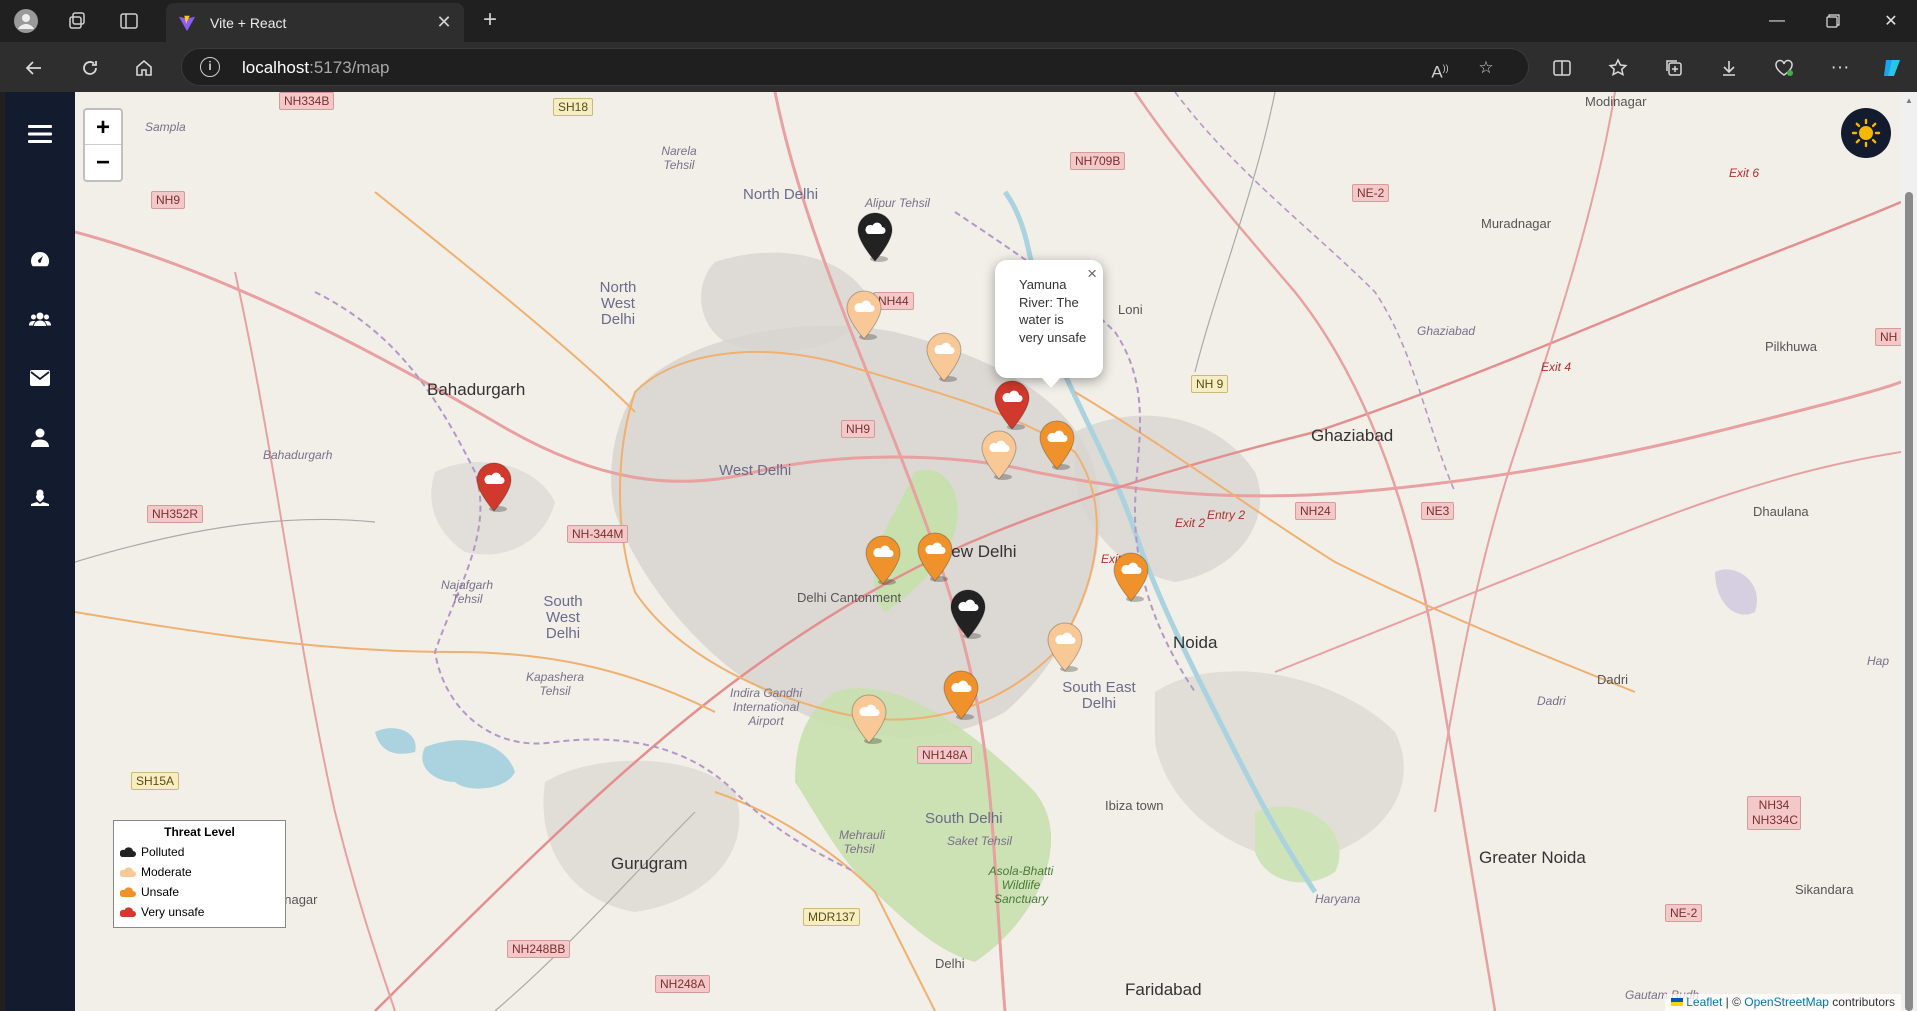  What do you see at coordinates (199, 832) in the screenshot?
I see `legend-title: Threat Level` at bounding box center [199, 832].